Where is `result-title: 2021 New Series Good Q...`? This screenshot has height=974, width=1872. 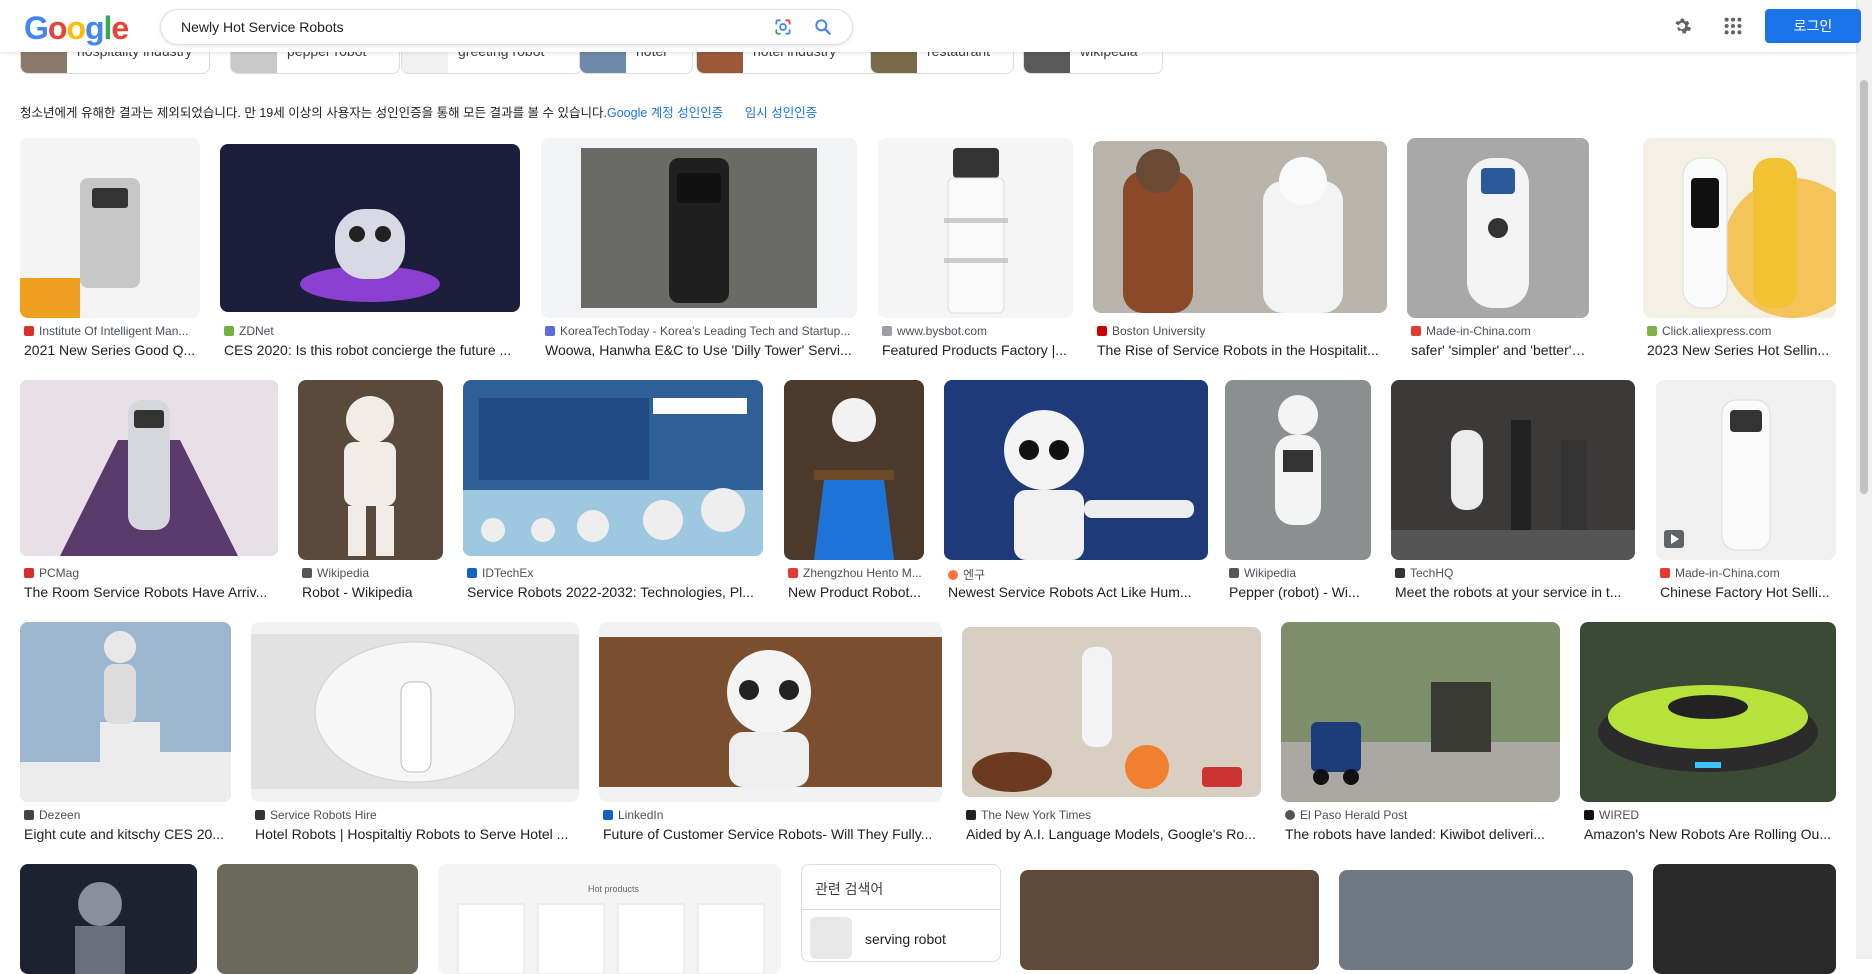 result-title: 2021 New Series Good Q... is located at coordinates (112, 350).